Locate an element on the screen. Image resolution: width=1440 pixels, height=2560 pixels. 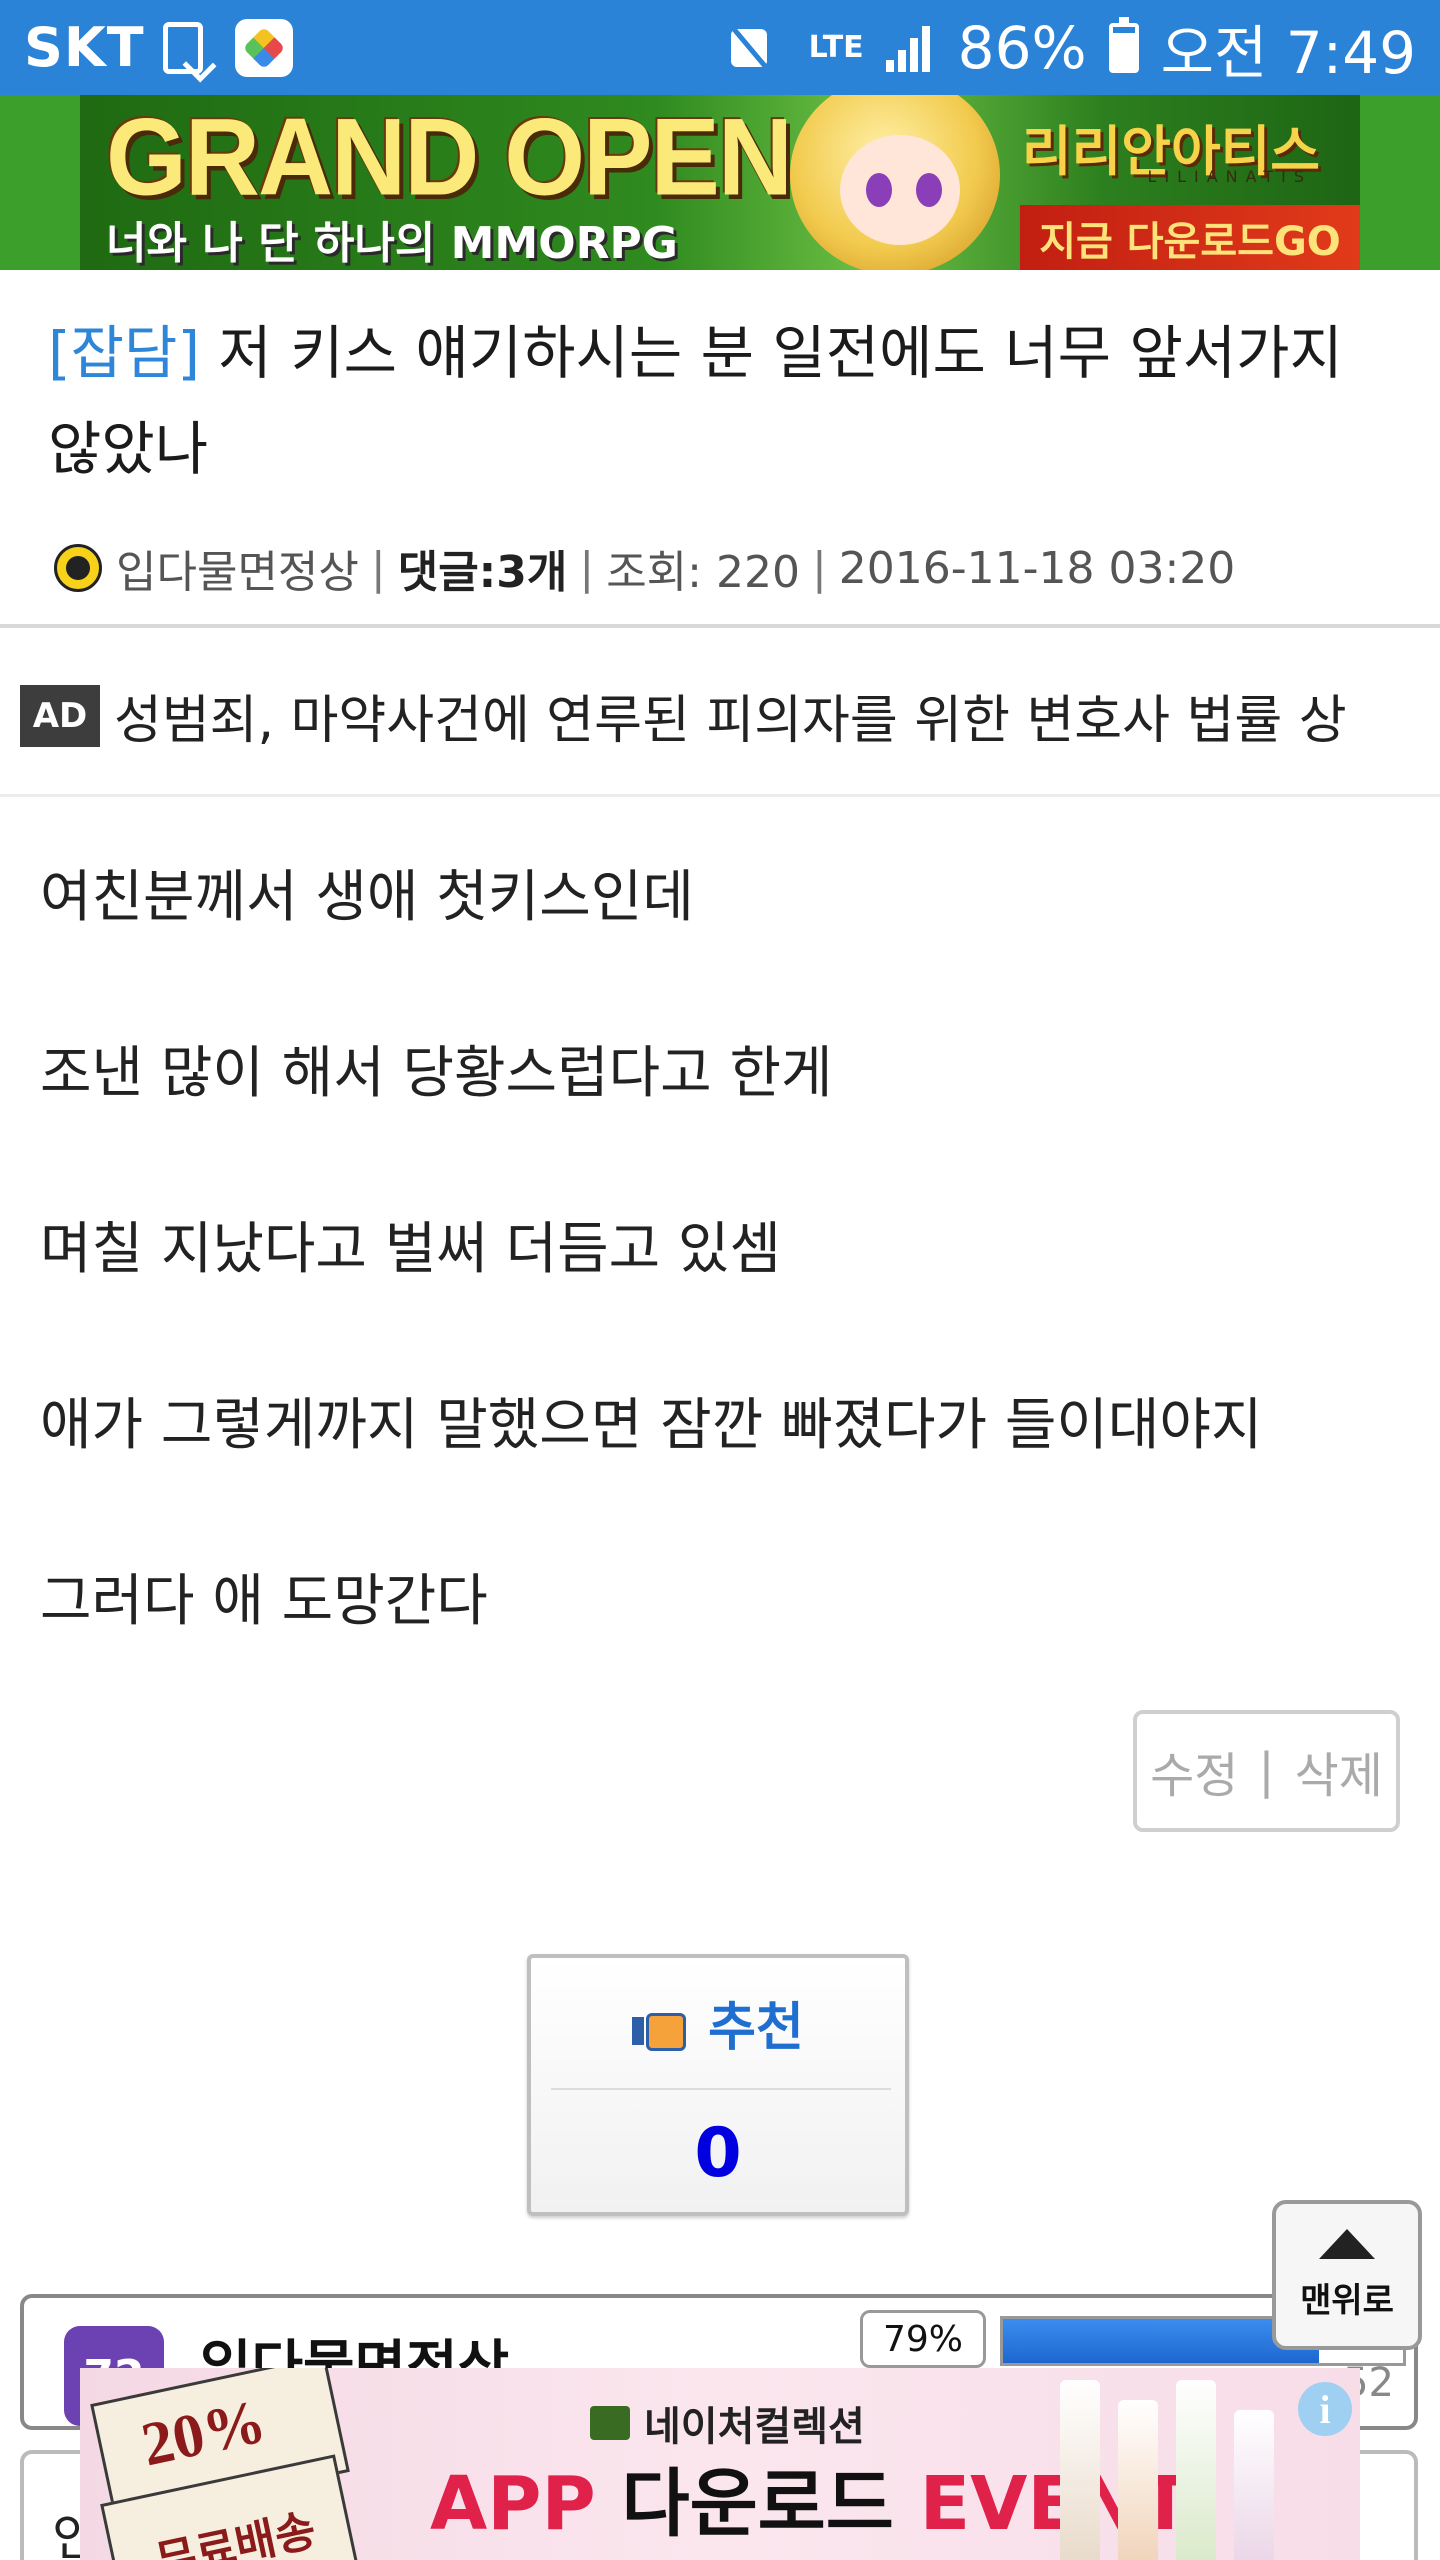
post-body-line: 애가 그렇게까지 말했으면 잠깐 빠졌다가 들이대야지 is located at coordinates (651, 1425).